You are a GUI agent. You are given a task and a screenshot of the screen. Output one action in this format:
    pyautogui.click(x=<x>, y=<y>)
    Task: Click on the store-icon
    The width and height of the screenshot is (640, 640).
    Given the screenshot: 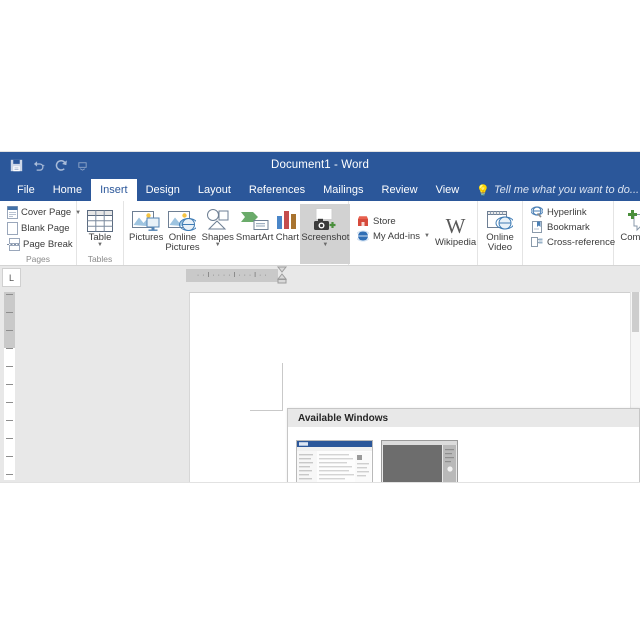 What is the action you would take?
    pyautogui.click(x=363, y=221)
    